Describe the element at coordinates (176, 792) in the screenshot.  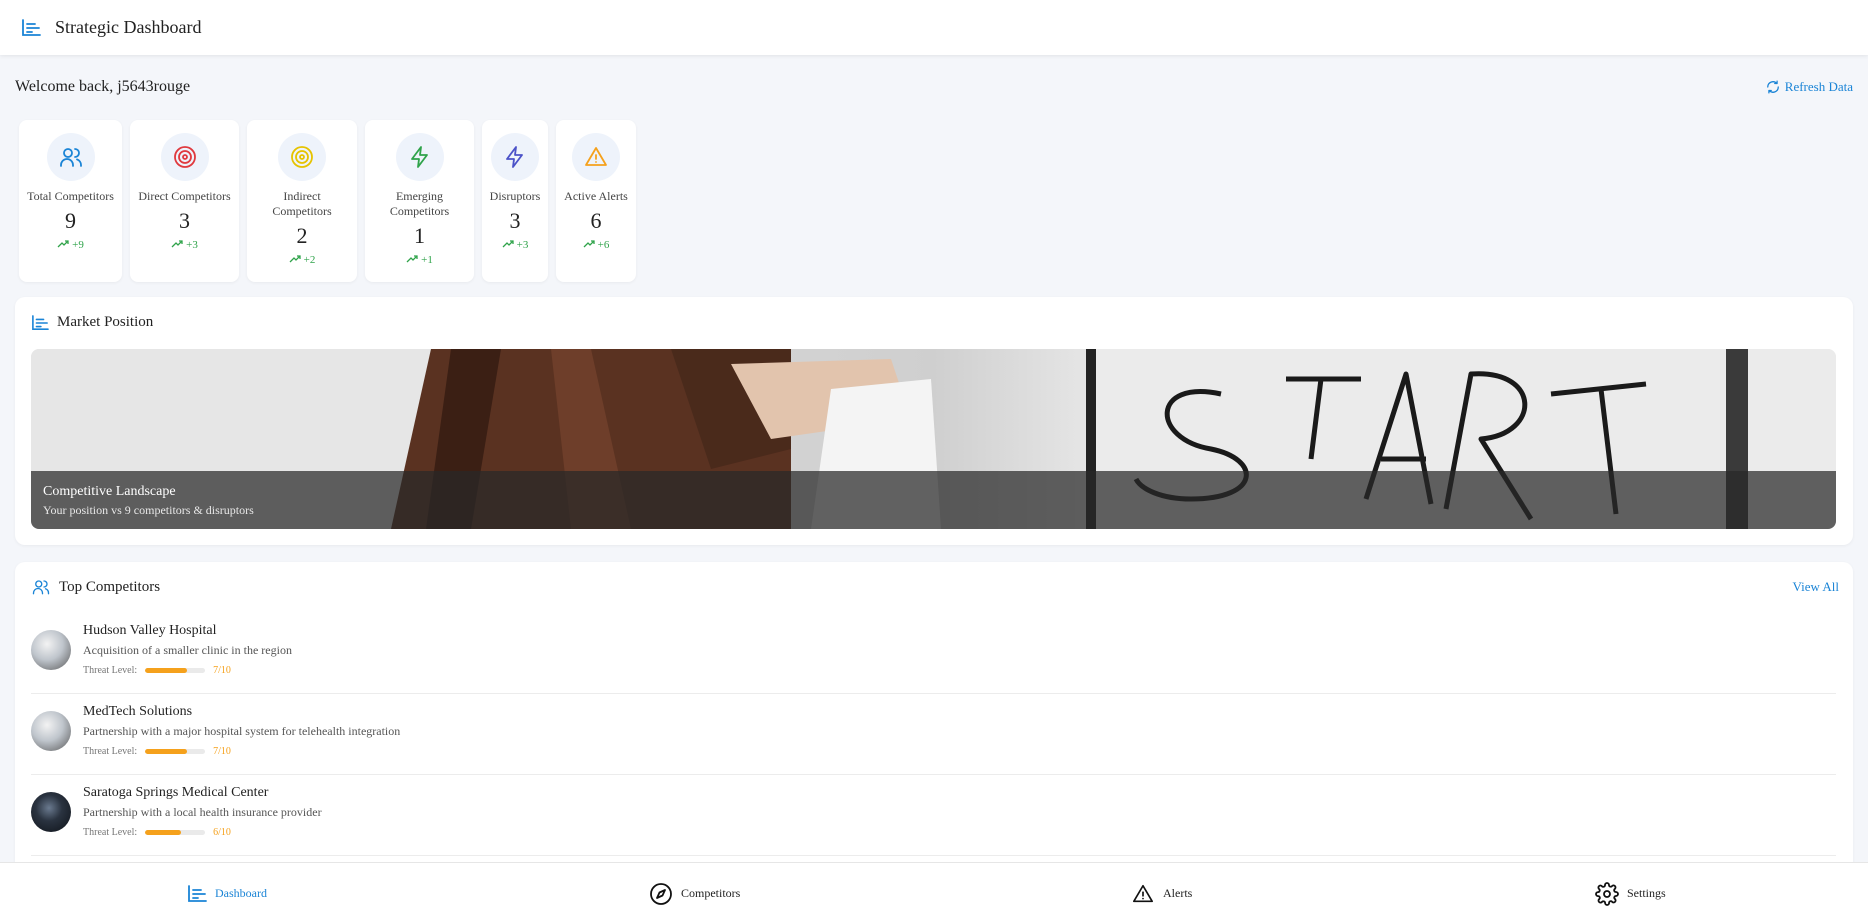
I see `competitor-name: Saratoga Springs Medical Center` at that location.